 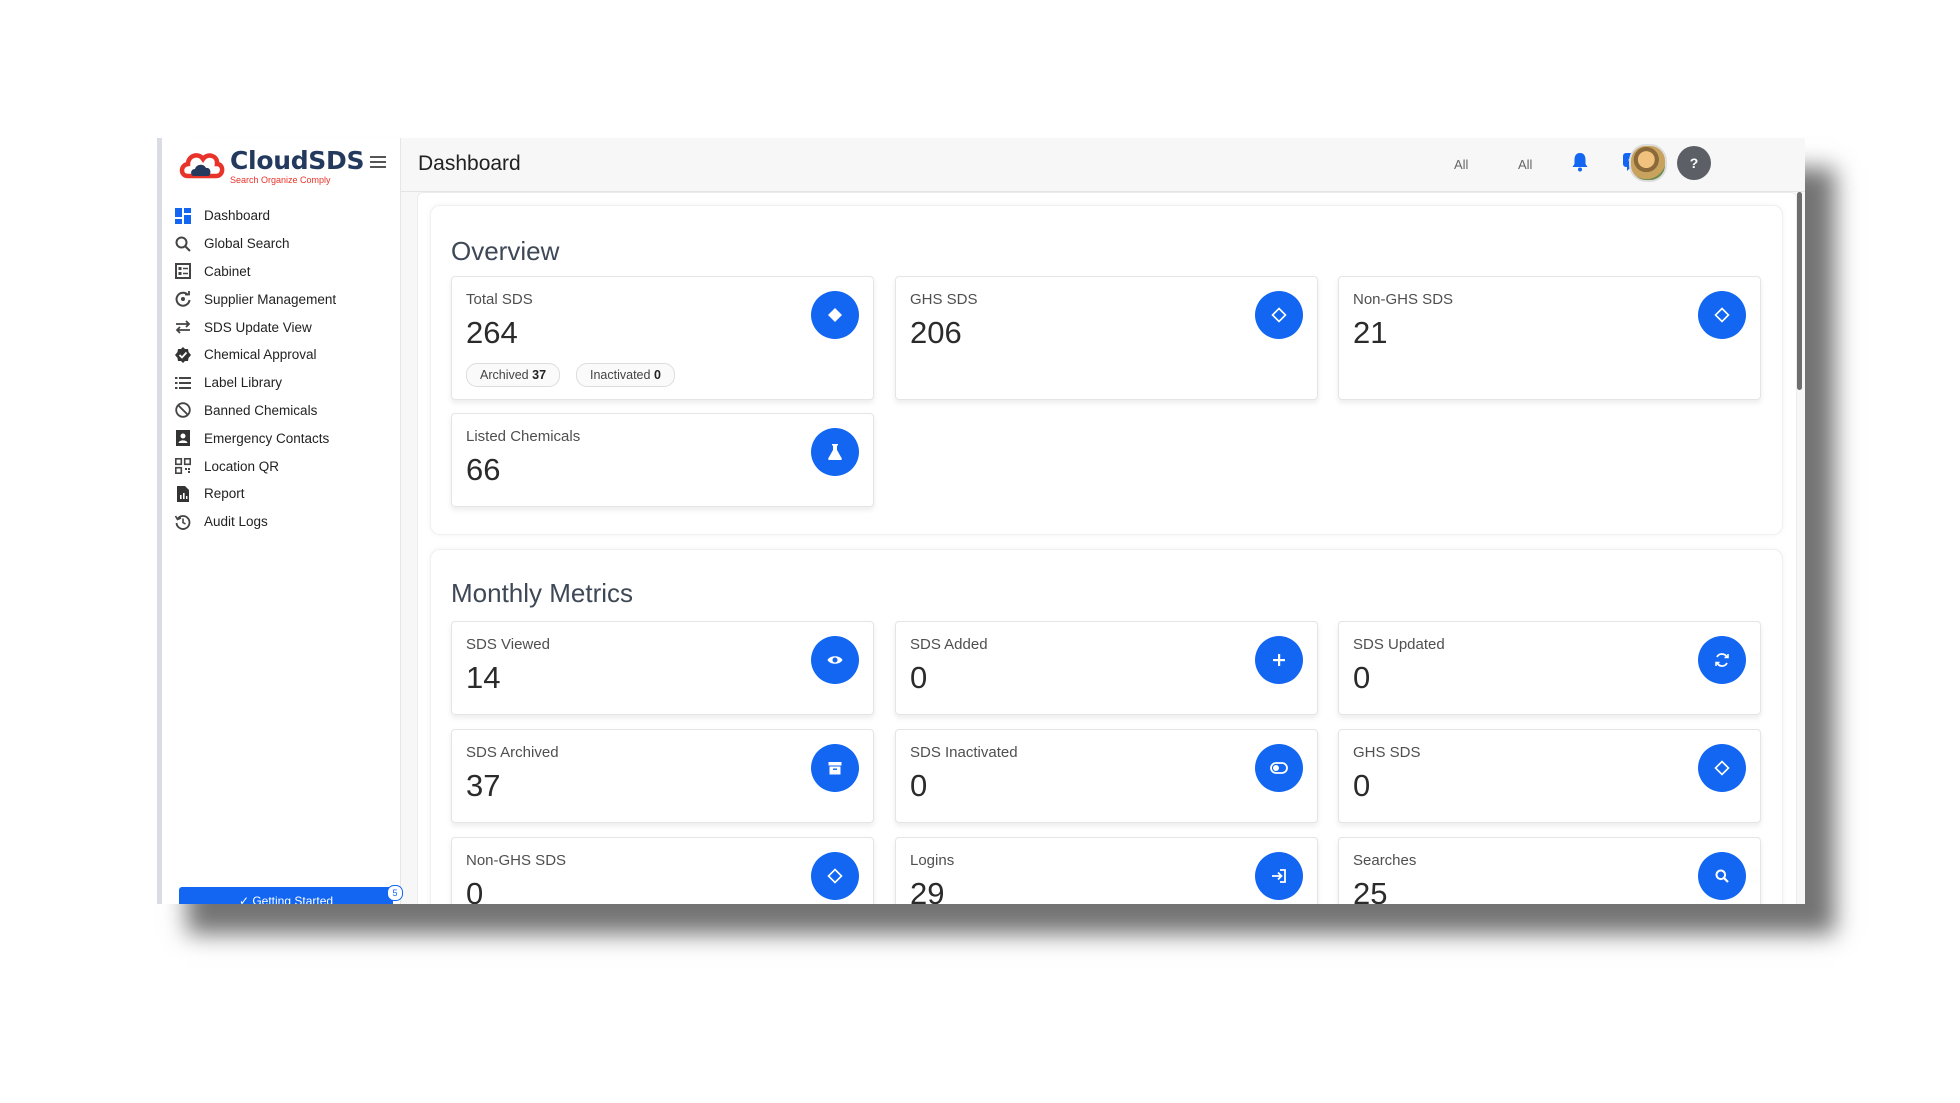 What do you see at coordinates (236, 522) in the screenshot?
I see `sidebar-item-label: Audit Logs` at bounding box center [236, 522].